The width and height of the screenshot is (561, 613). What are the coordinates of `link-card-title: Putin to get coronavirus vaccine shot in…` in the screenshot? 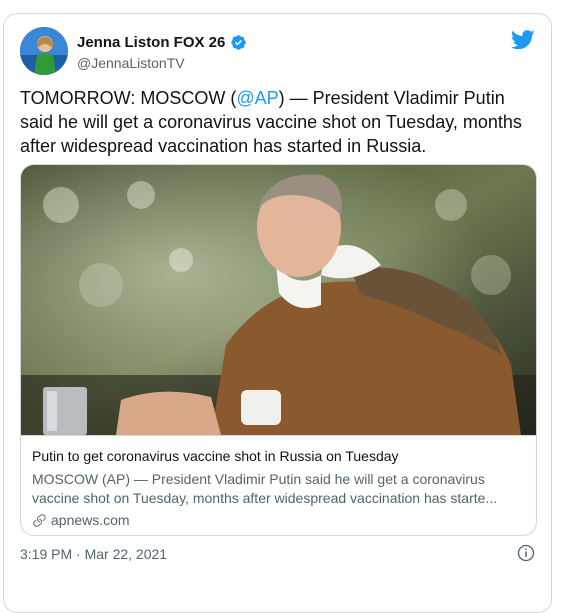 It's located at (215, 456).